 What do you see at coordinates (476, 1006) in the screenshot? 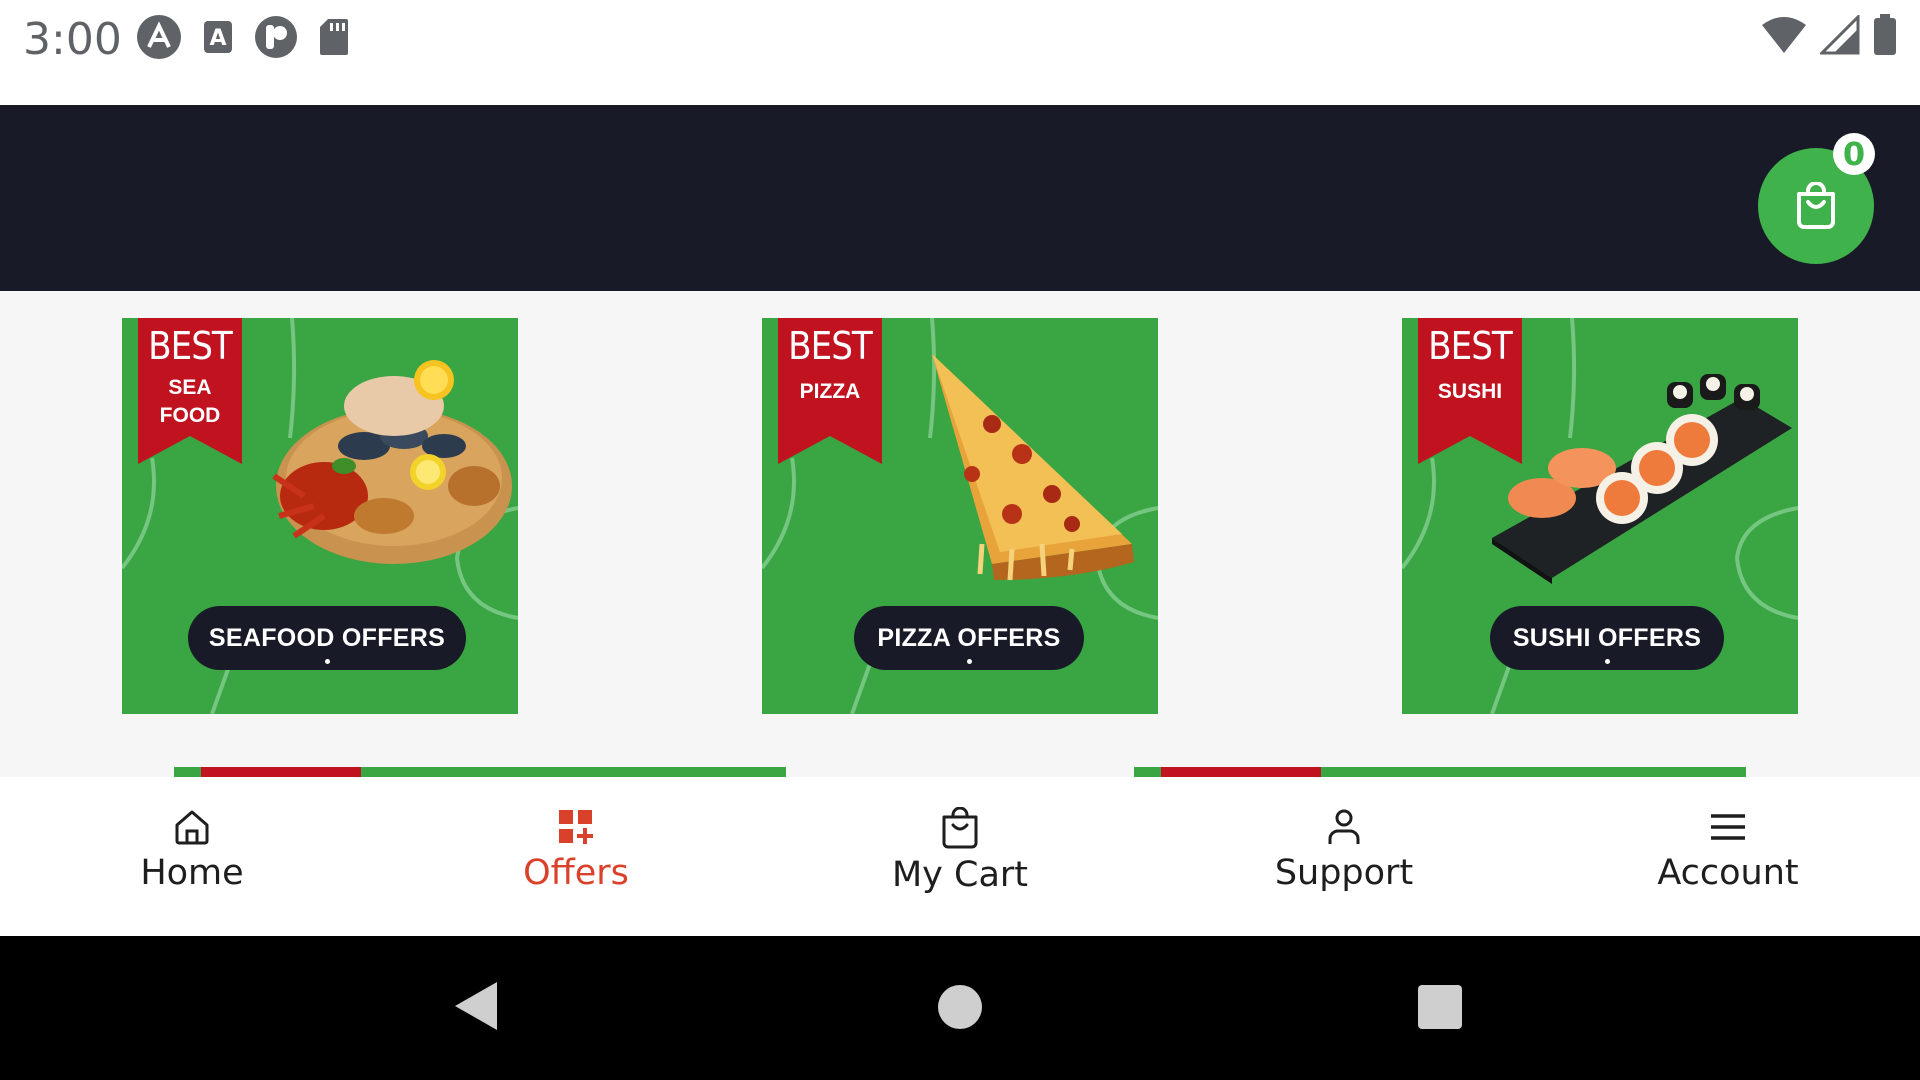
I see `back-icon` at bounding box center [476, 1006].